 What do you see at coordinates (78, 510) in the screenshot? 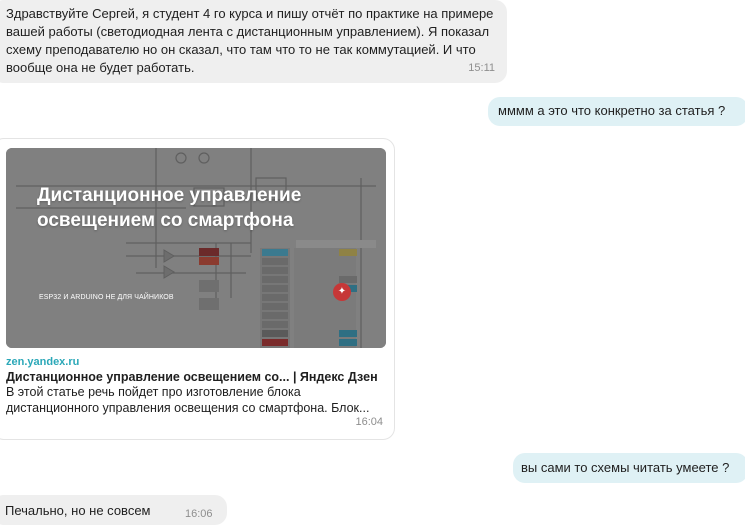
I see `message-text: Печально, но не совсем` at bounding box center [78, 510].